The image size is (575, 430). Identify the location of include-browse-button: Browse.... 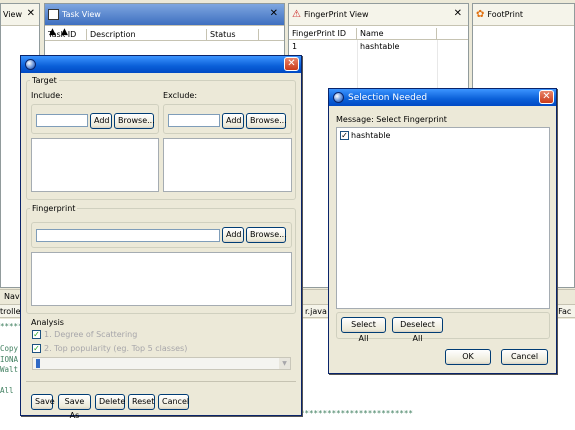
(134, 121).